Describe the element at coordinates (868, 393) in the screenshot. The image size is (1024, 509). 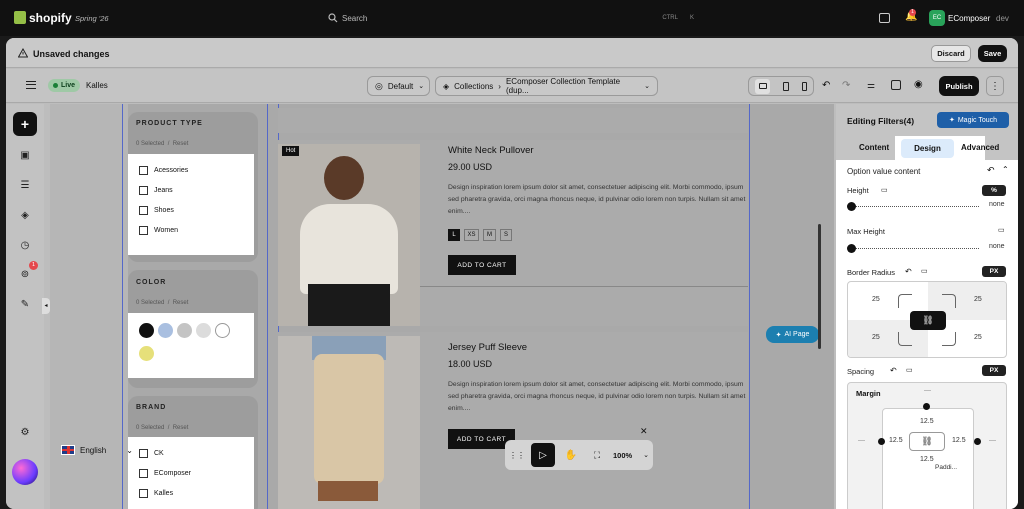
I see `margin-label: Margin` at that location.